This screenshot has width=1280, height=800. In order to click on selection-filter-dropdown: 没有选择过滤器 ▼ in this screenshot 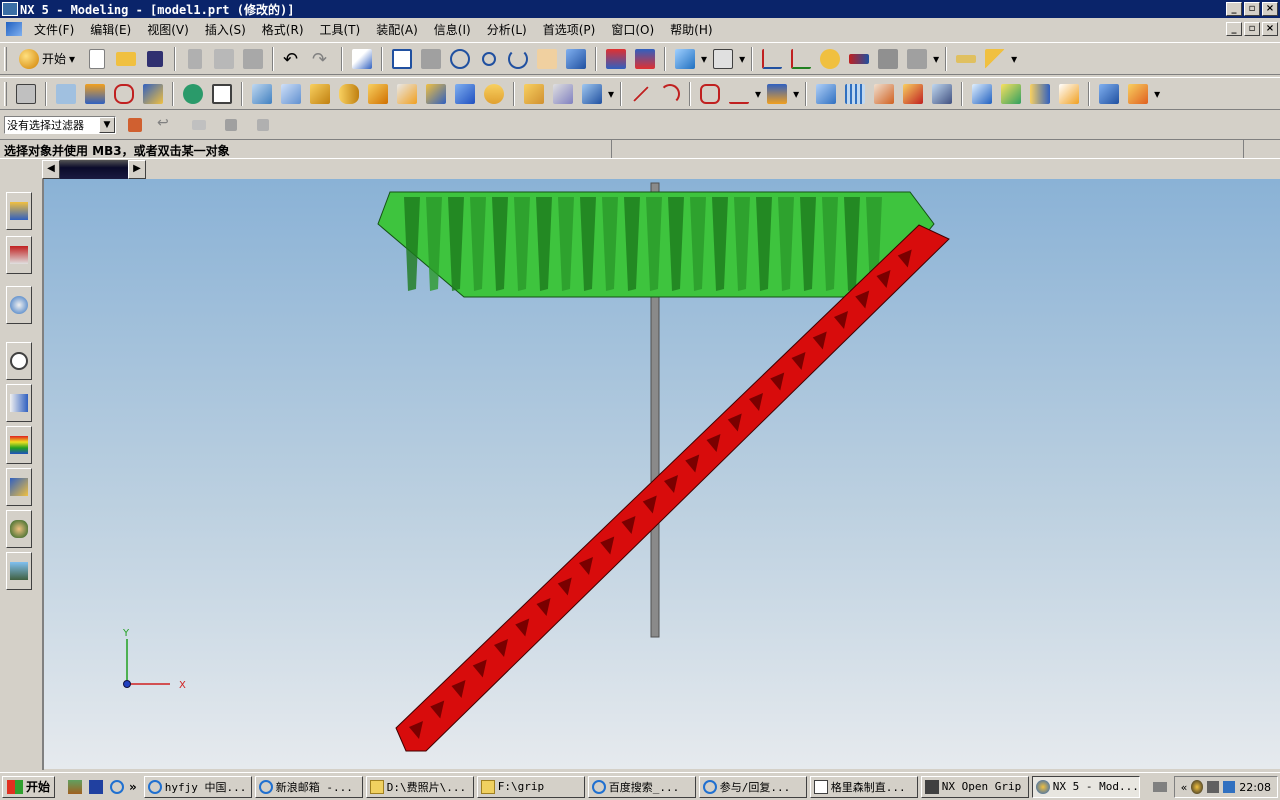, I will do `click(60, 125)`.